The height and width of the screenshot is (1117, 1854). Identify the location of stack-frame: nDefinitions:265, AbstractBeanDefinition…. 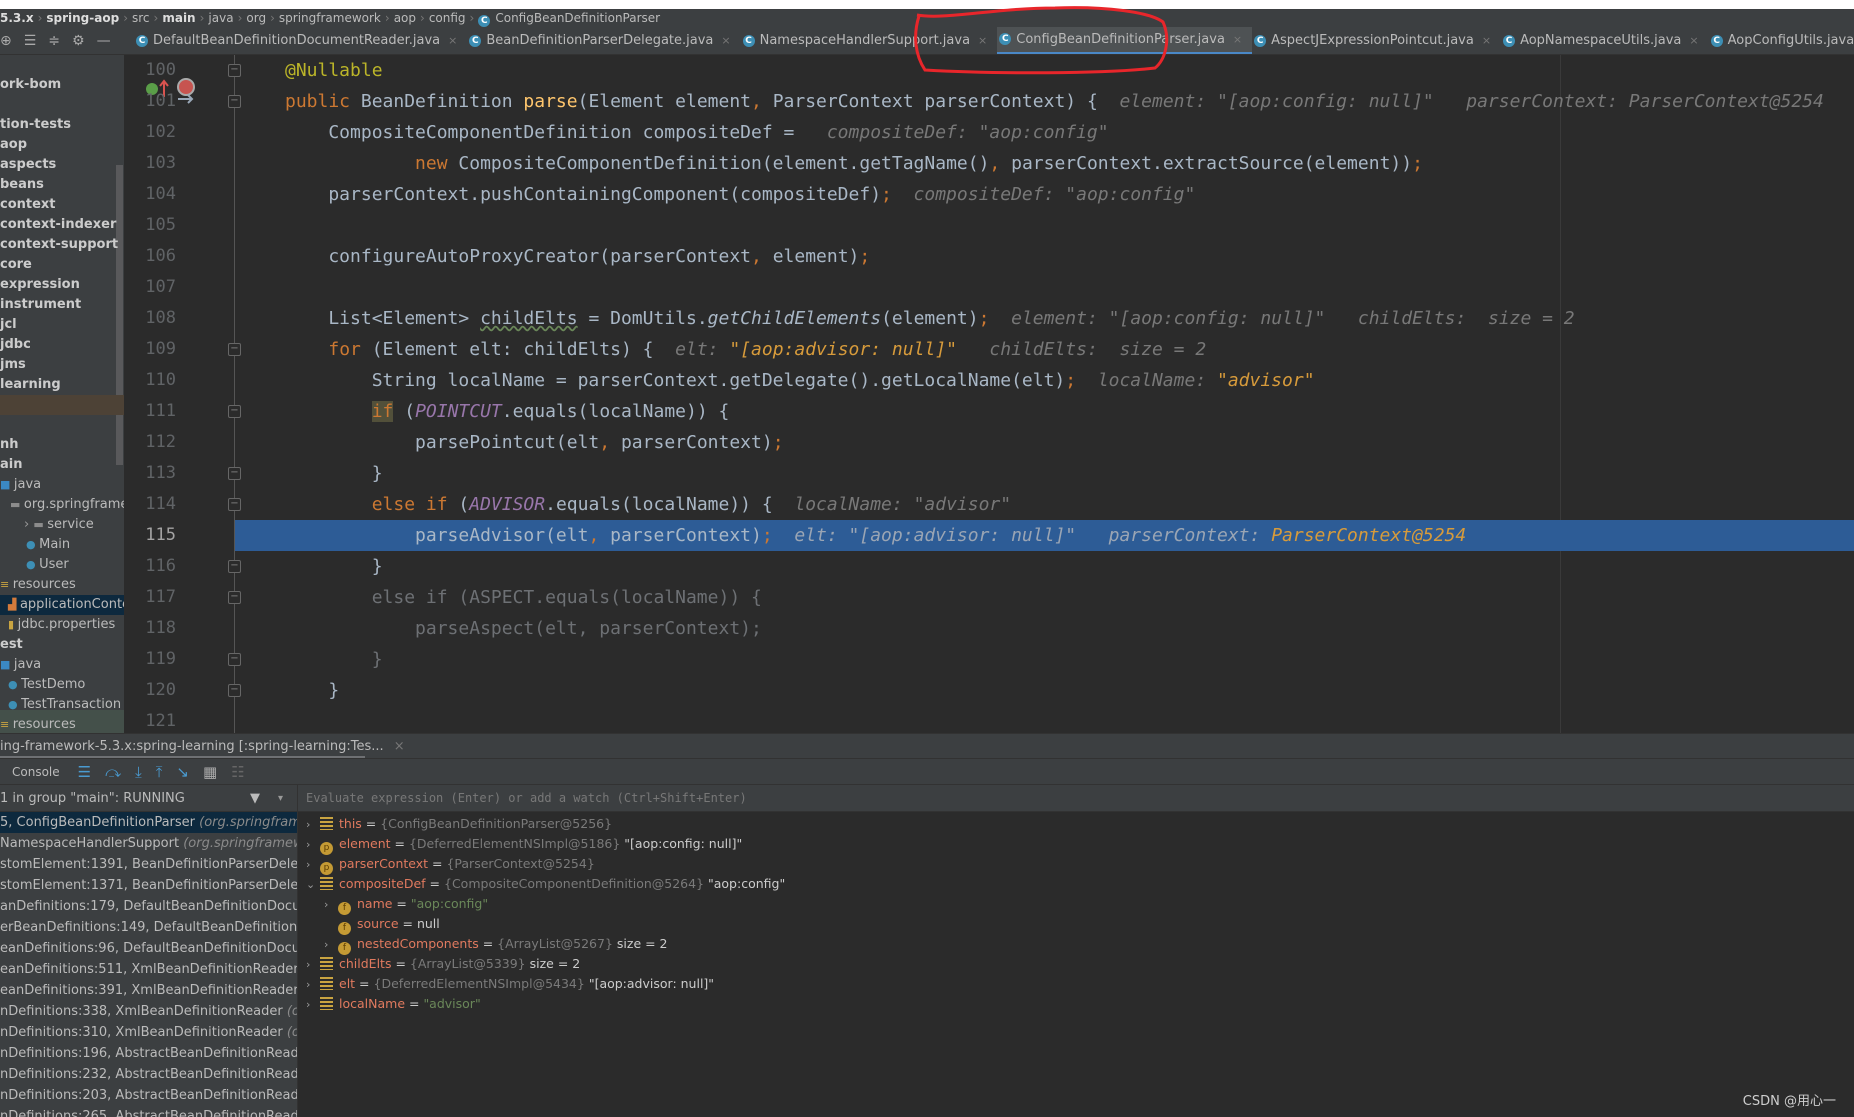
(148, 1111).